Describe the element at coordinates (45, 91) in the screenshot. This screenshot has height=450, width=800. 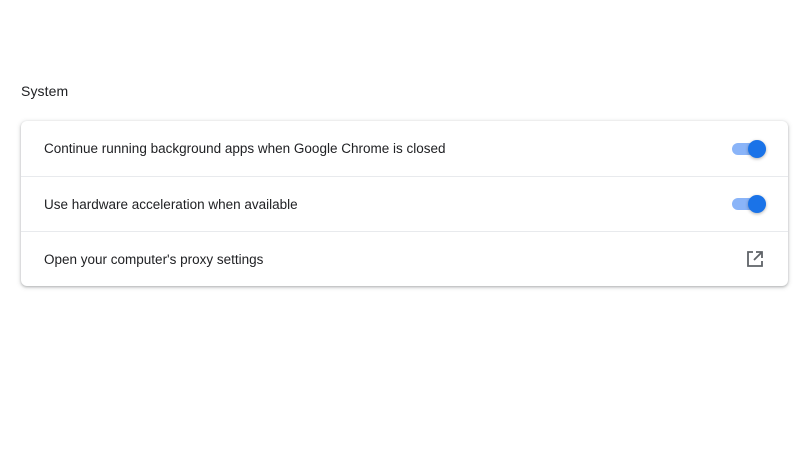
I see `section-title: System` at that location.